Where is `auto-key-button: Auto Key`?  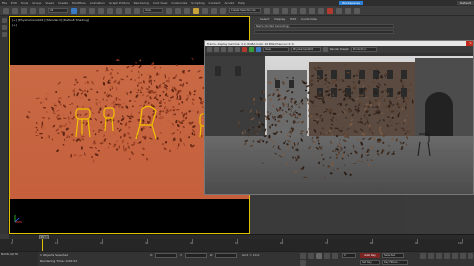
auto-key-button: Auto Key is located at coordinates (370, 255).